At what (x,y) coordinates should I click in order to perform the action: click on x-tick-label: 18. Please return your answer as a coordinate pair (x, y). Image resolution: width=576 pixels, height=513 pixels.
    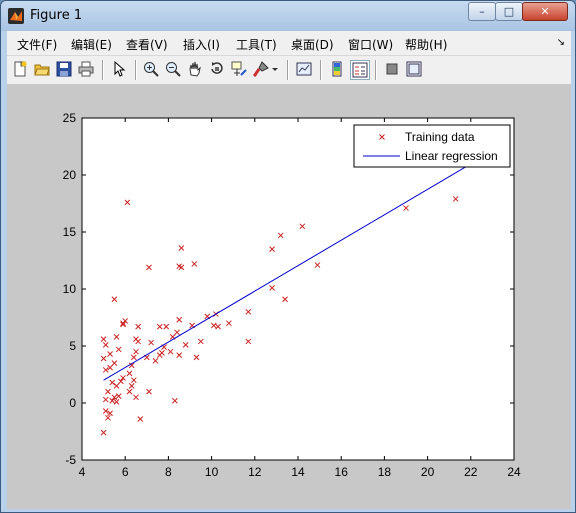
    Looking at the image, I should click on (385, 472).